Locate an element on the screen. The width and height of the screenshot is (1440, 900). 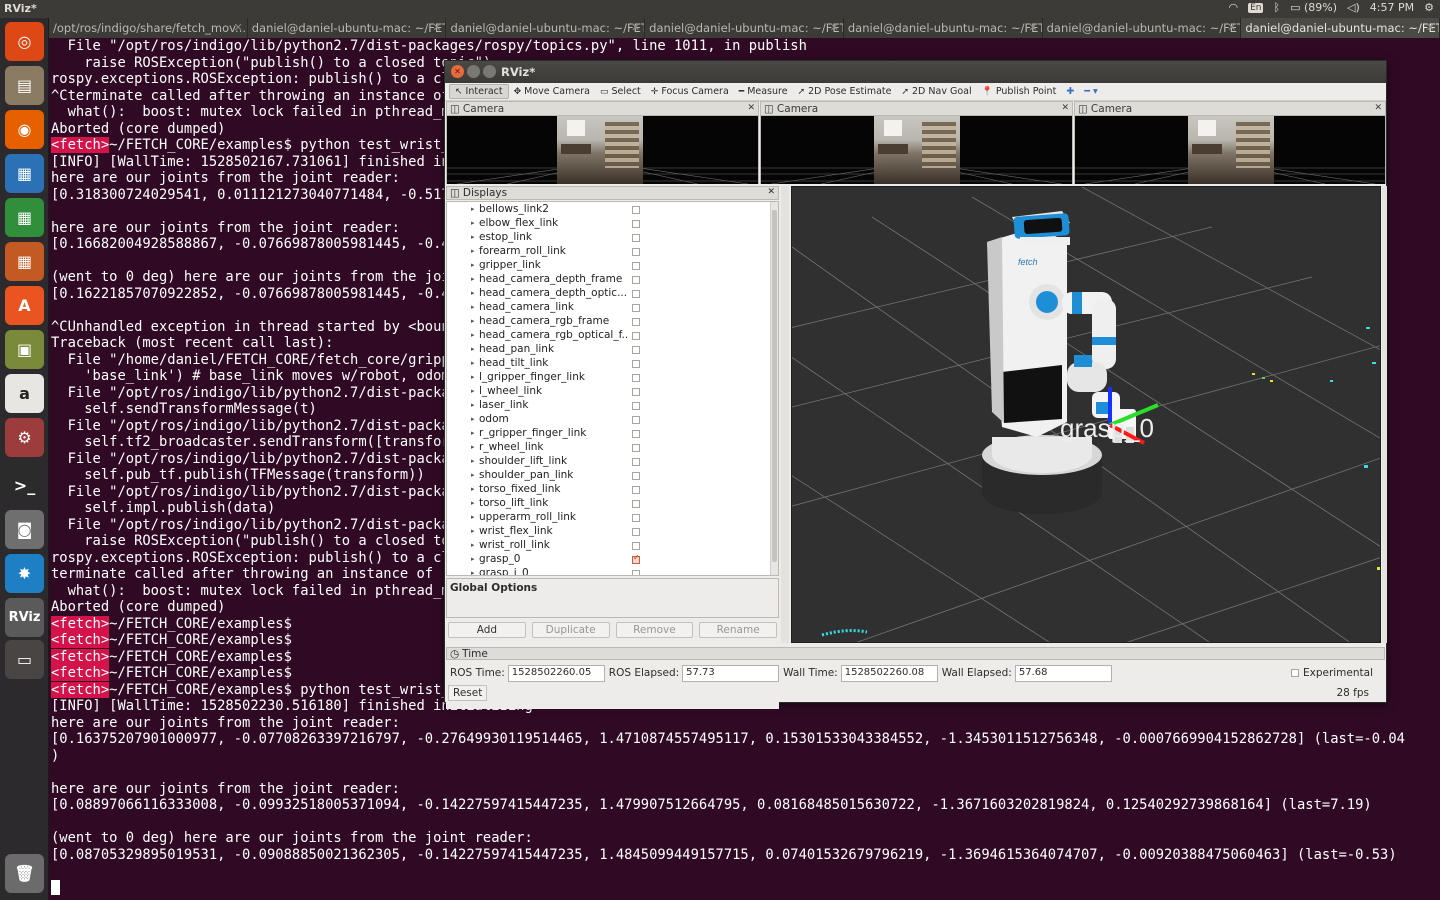
panel-float-icon: ◷ is located at coordinates (454, 654).